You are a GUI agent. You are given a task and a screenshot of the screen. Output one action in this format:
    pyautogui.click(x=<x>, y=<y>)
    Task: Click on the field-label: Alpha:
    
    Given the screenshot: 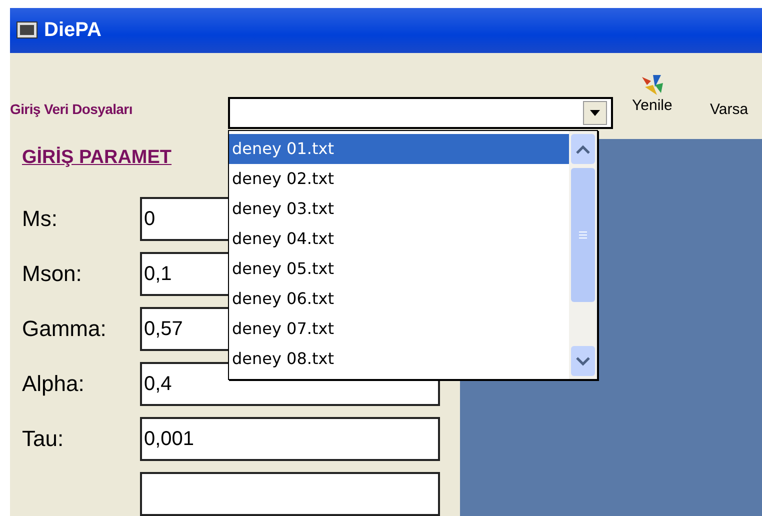 What is the action you would take?
    pyautogui.click(x=54, y=384)
    